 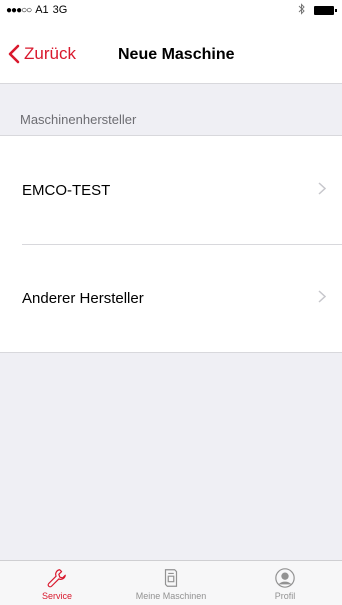 I want to click on status-bar: ●●●○○ A1 3G, so click(x=171, y=10).